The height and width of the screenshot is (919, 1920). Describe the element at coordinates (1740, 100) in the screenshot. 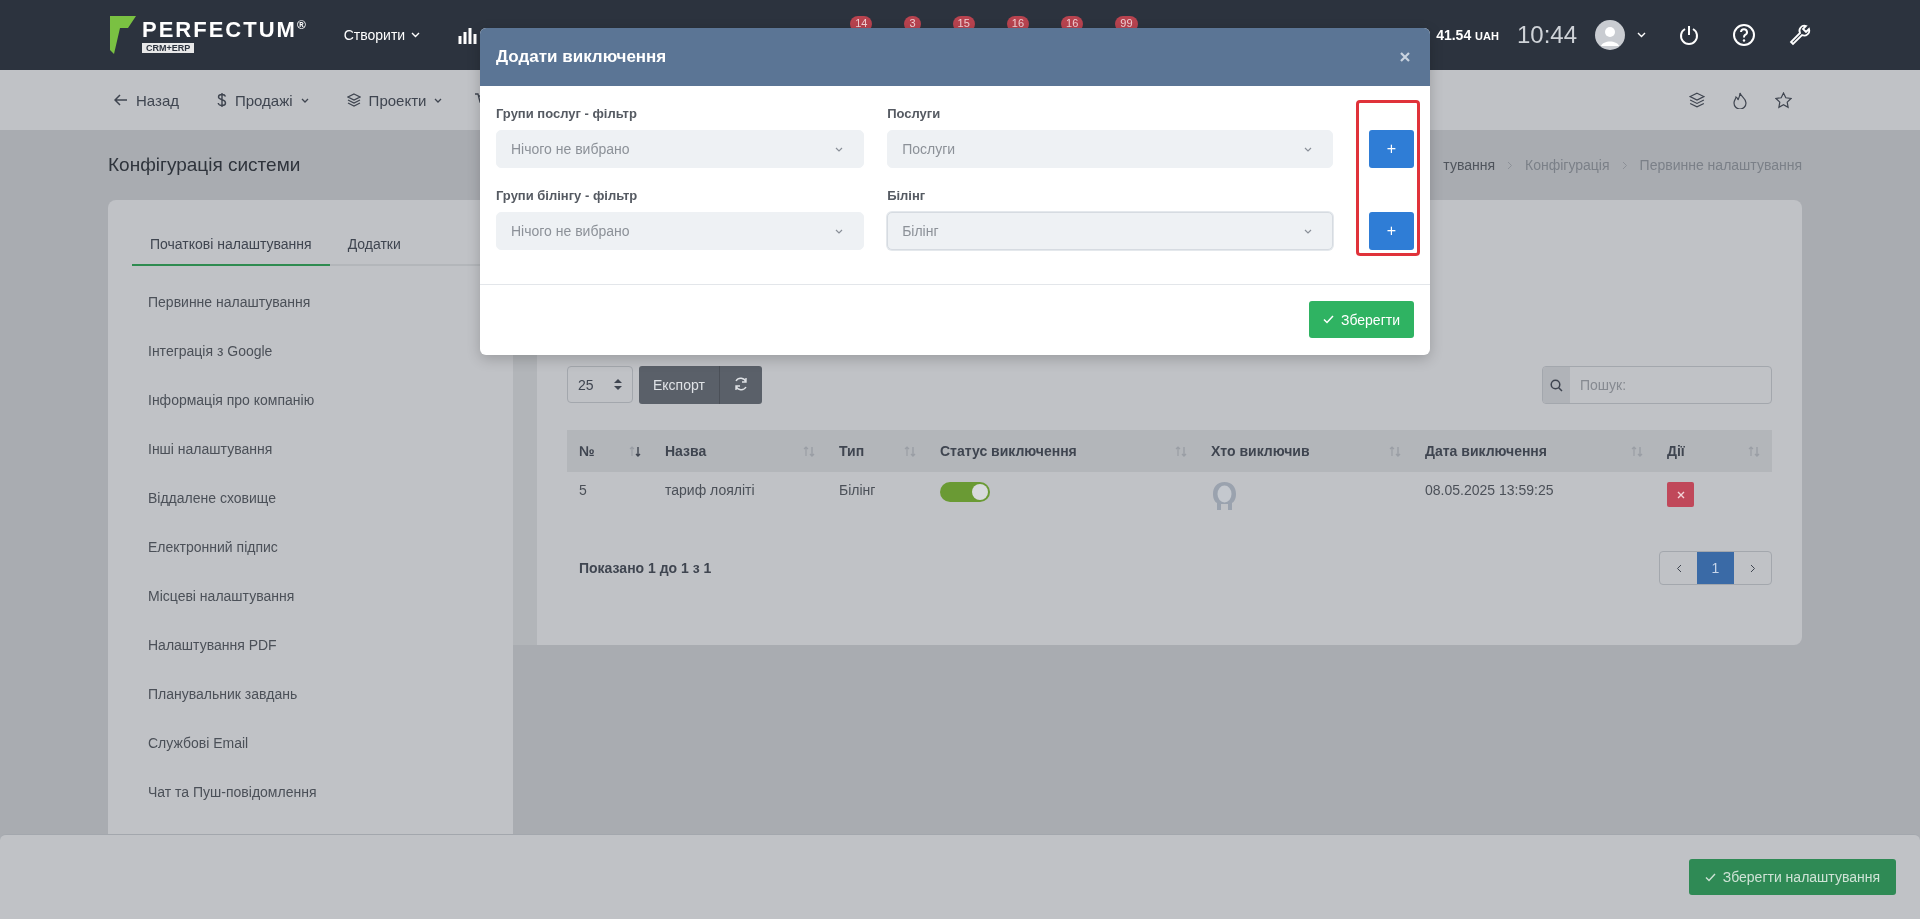

I see `flame-icon` at that location.